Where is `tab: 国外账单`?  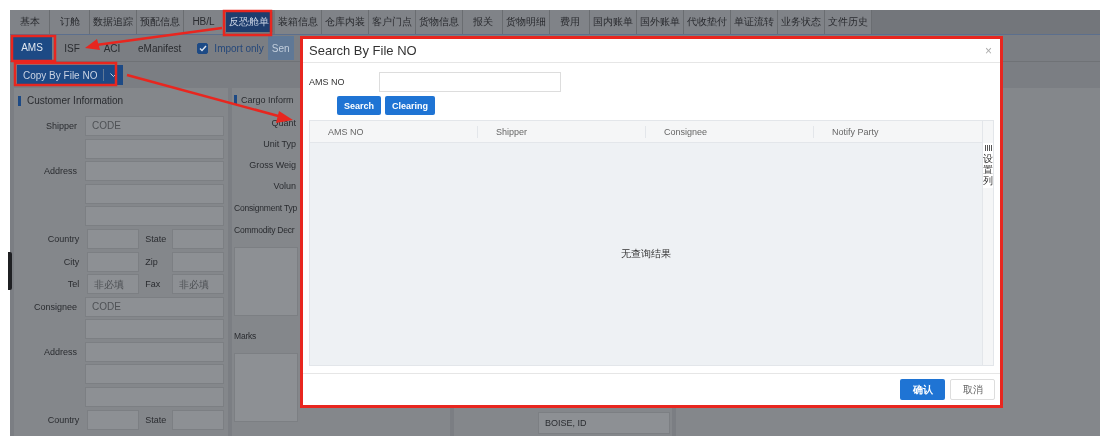 tab: 国外账单 is located at coordinates (660, 22).